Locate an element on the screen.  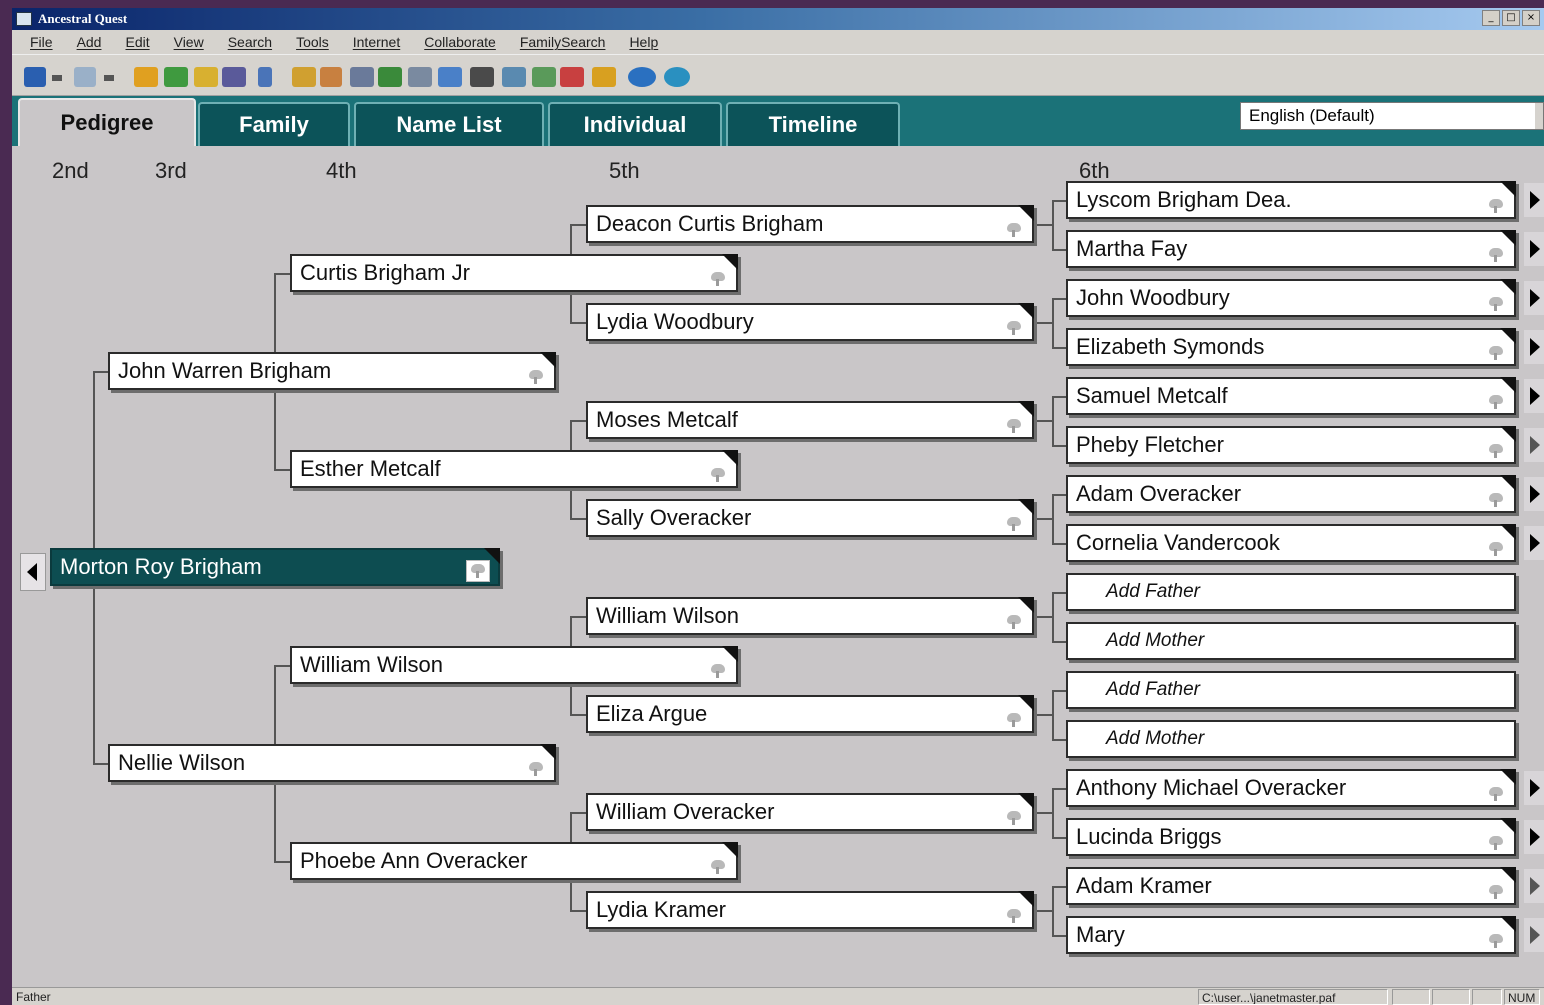
previous-generation-arrow-icon is located at coordinates (33, 572).